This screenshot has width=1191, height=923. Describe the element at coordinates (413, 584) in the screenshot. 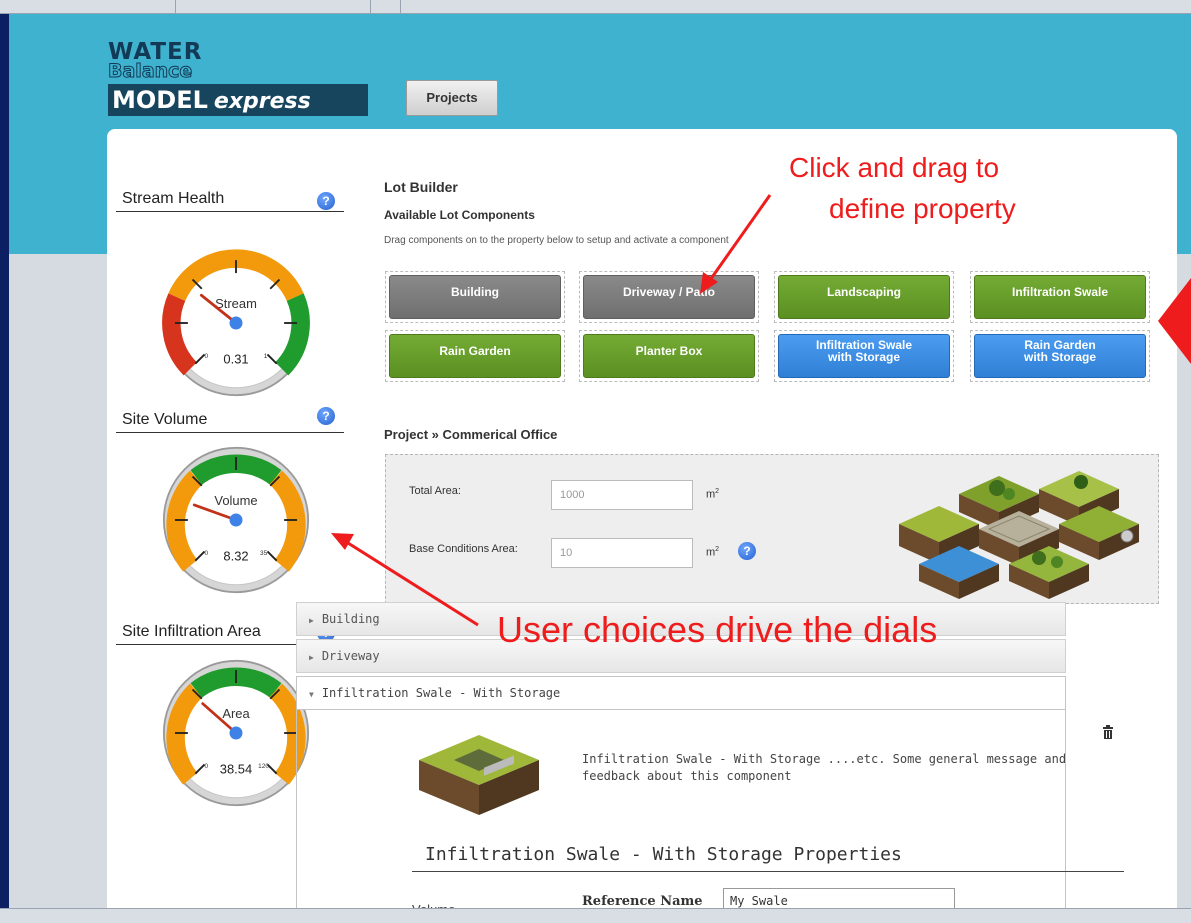

I see `dials-arrow-line` at that location.